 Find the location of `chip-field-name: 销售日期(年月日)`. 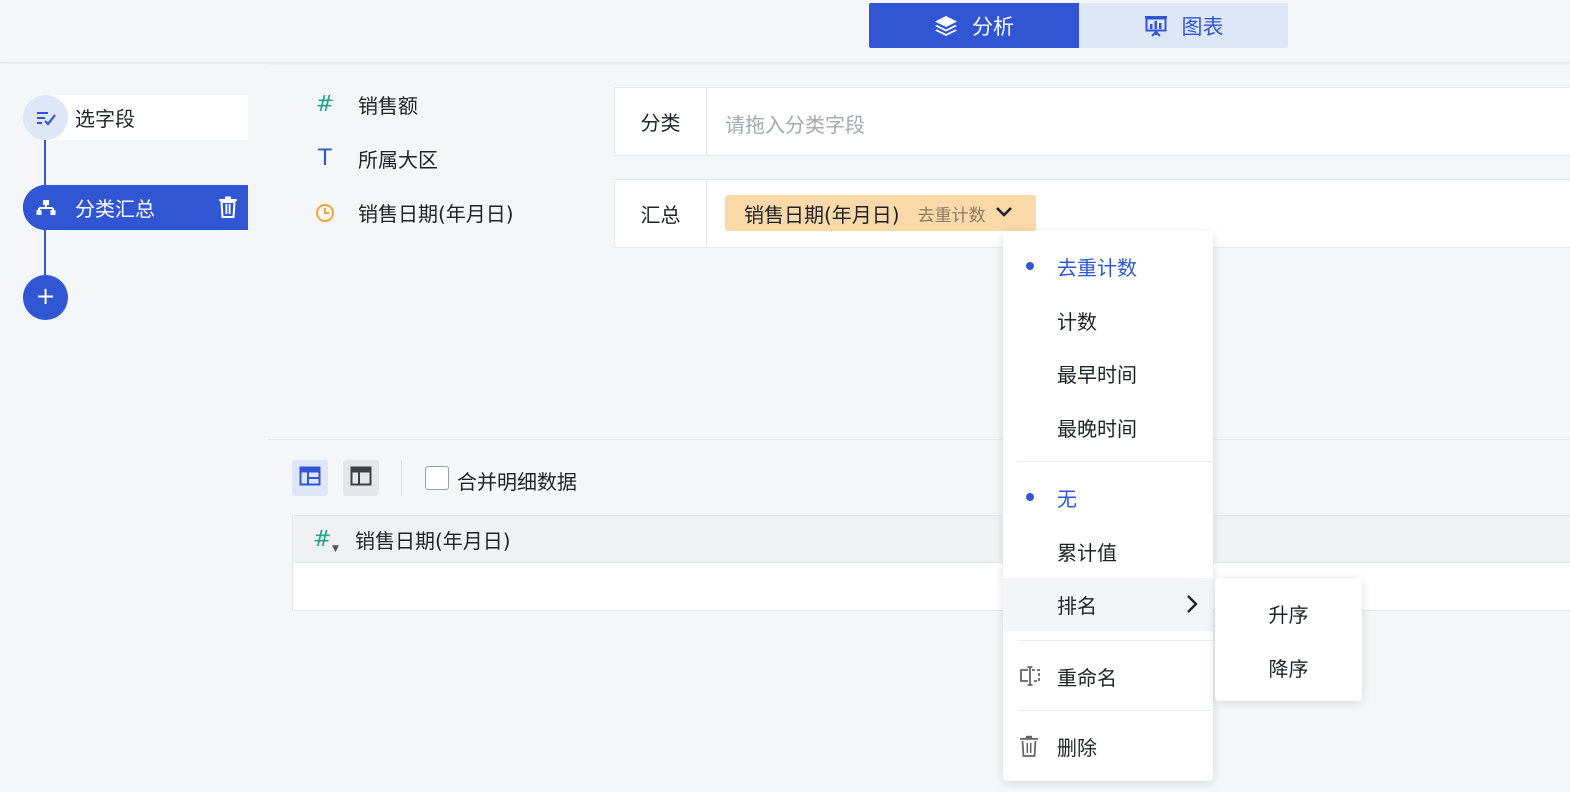

chip-field-name: 销售日期(年月日) is located at coordinates (822, 214).